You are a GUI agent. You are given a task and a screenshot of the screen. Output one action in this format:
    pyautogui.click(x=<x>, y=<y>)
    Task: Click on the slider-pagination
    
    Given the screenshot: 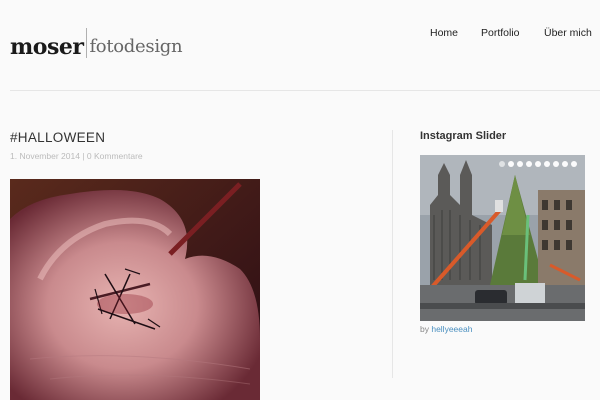 What is the action you would take?
    pyautogui.click(x=538, y=164)
    